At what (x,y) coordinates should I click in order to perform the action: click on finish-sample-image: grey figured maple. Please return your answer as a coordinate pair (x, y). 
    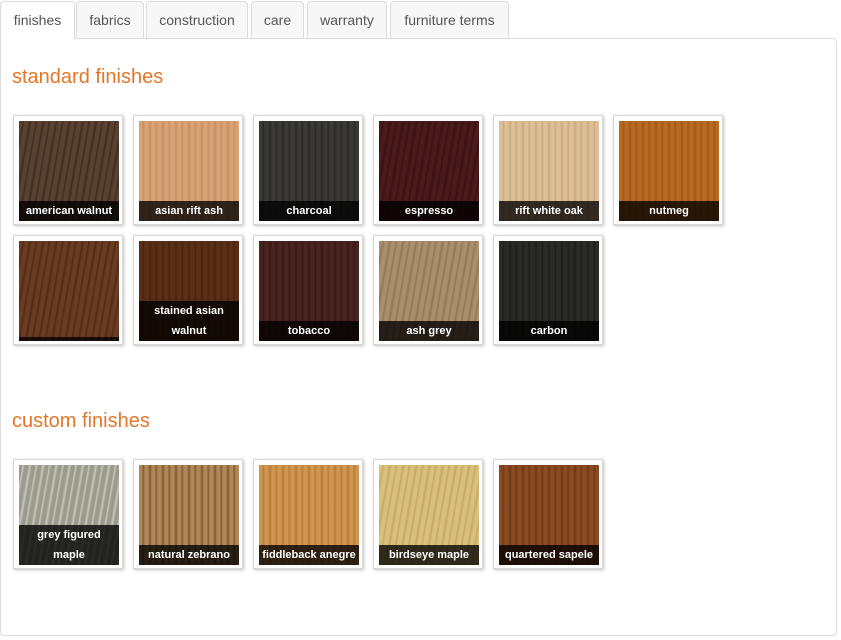
    Looking at the image, I should click on (69, 515).